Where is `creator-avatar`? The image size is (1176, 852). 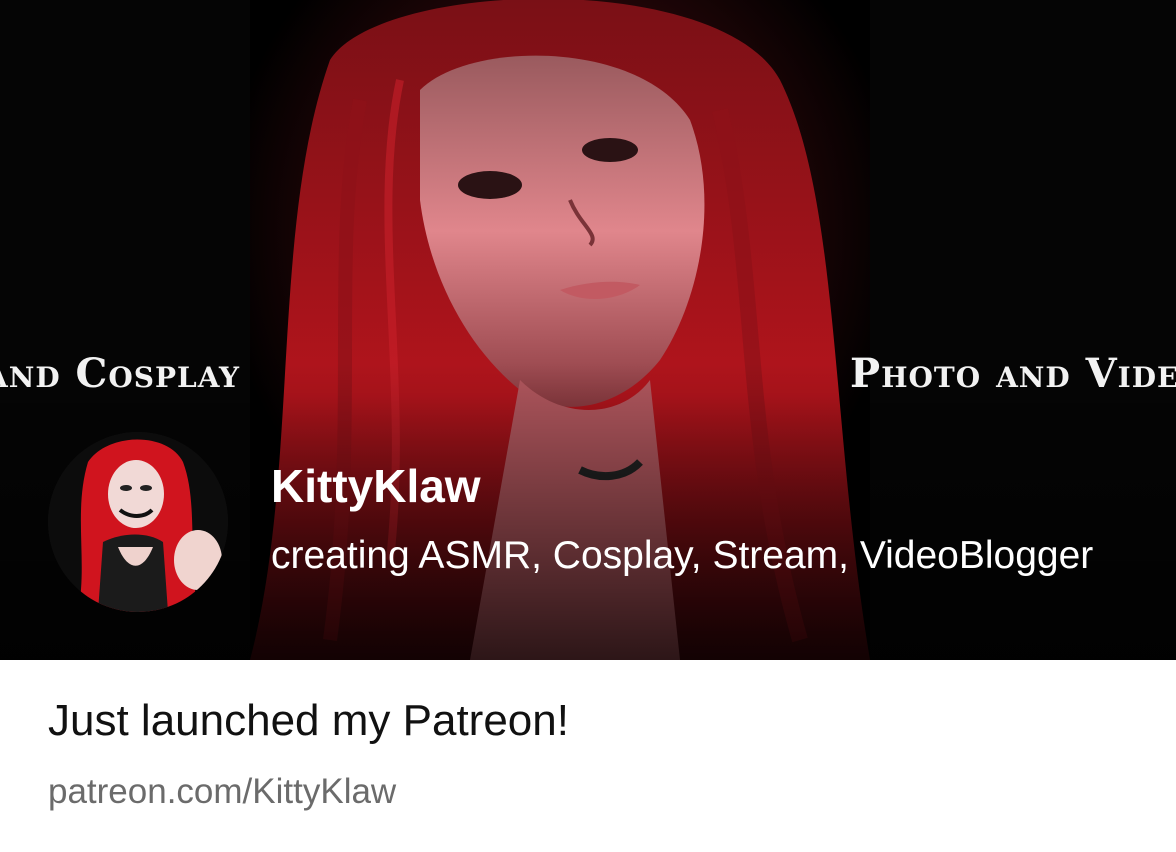 creator-avatar is located at coordinates (138, 522).